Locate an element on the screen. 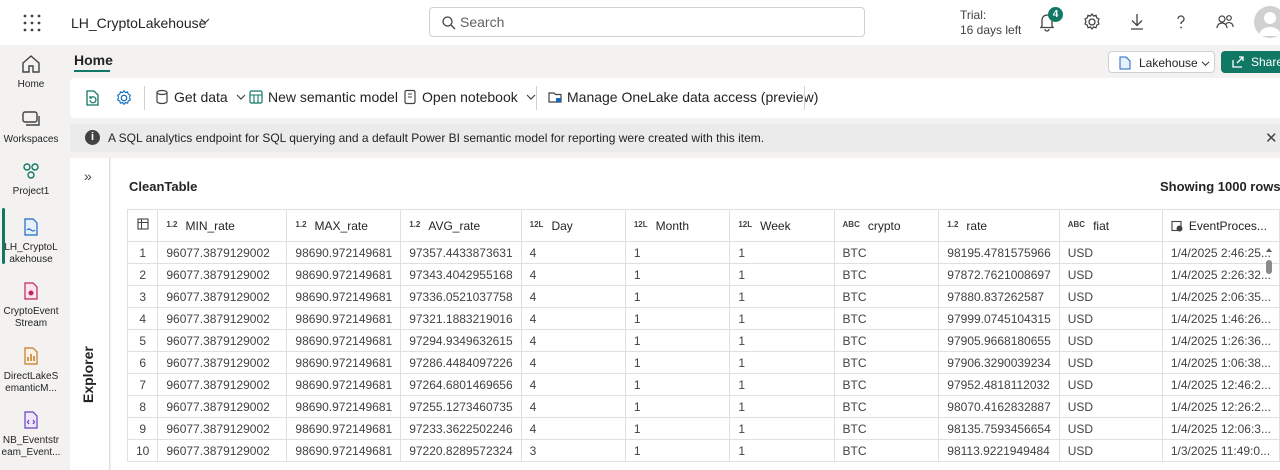 Image resolution: width=1280 pixels, height=470 pixels. table-cell: 97294.9349632615 is located at coordinates (461, 340).